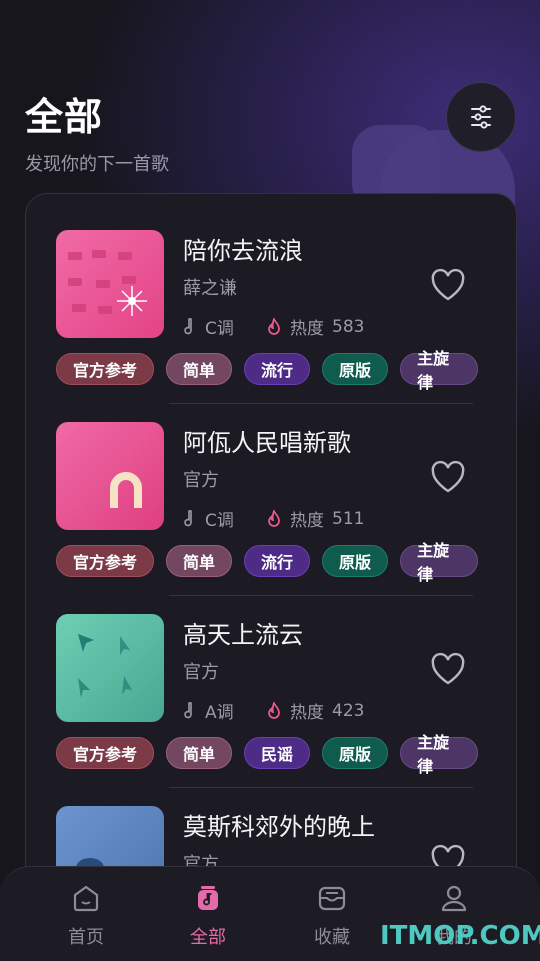 This screenshot has width=540, height=961. Describe the element at coordinates (97, 164) in the screenshot. I see `page-subtitle: 发现你的下一首歌` at that location.